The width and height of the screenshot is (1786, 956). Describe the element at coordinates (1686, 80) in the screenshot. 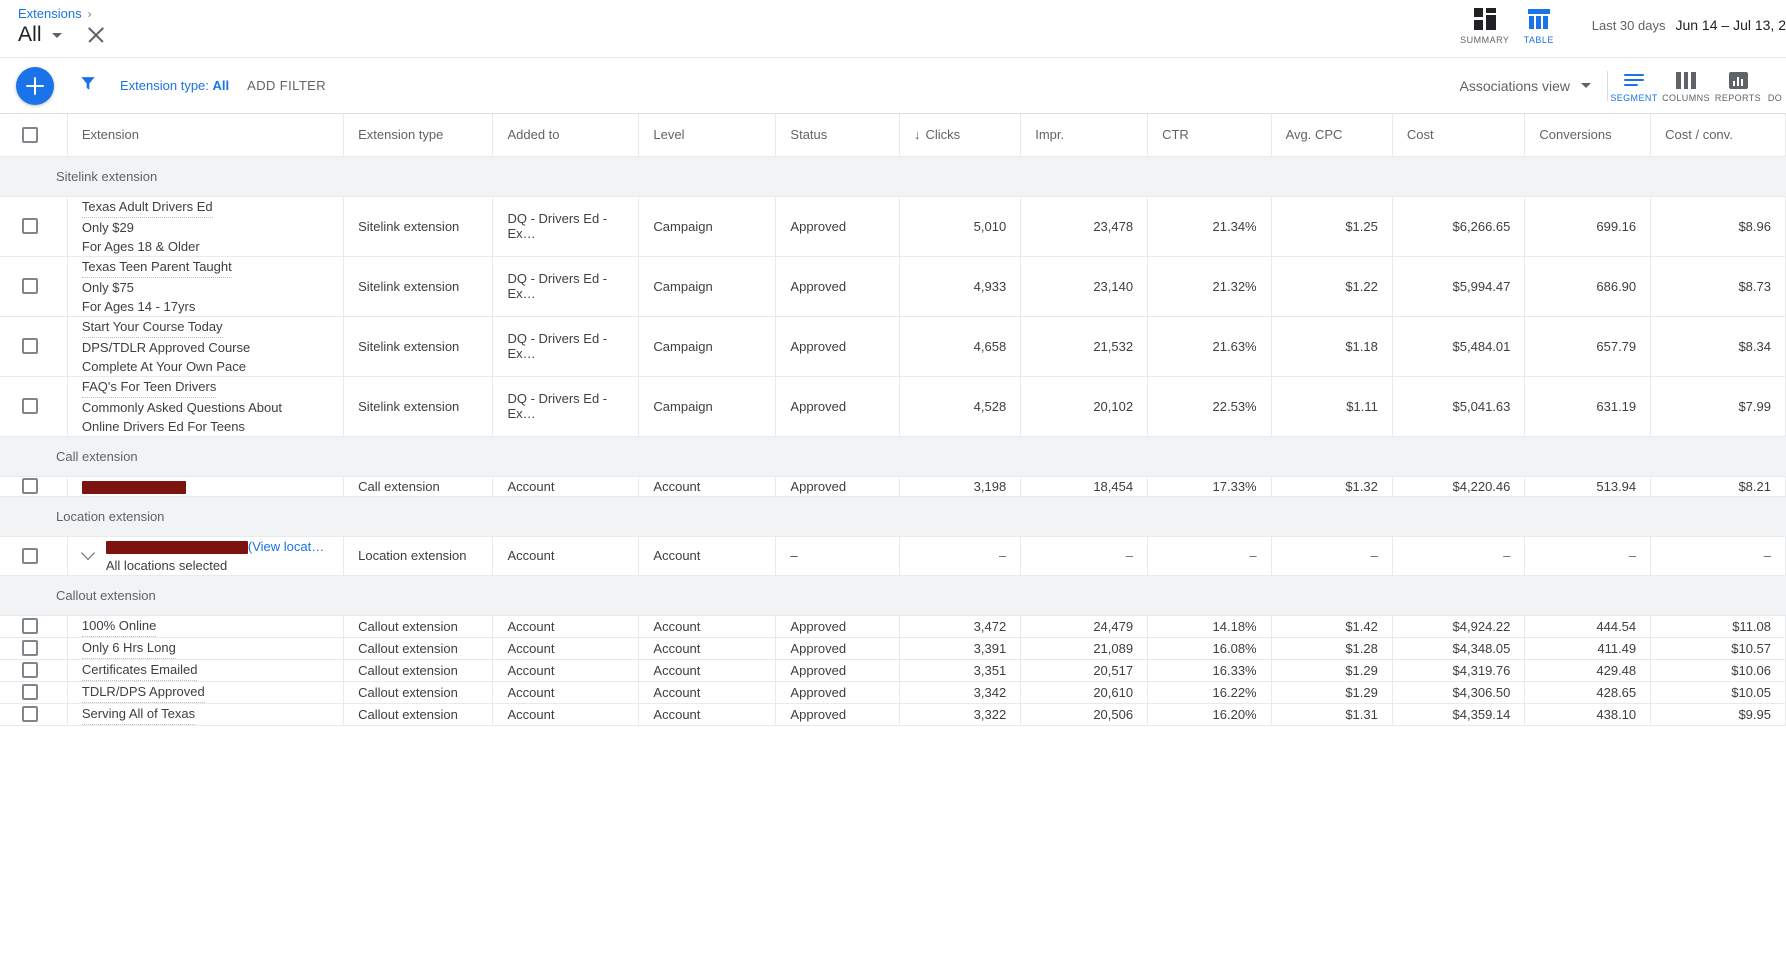

I see `columns-icon` at that location.